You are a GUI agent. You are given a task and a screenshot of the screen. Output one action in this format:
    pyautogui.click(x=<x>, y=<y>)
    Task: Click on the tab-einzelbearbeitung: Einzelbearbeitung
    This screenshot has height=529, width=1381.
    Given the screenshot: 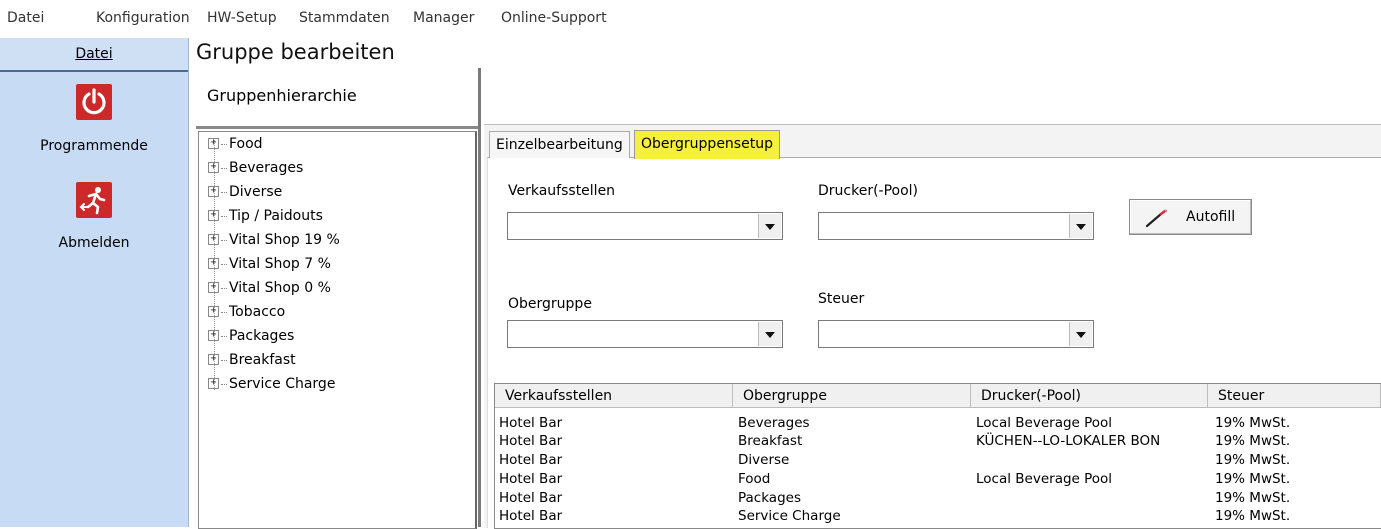 What is the action you would take?
    pyautogui.click(x=559, y=144)
    